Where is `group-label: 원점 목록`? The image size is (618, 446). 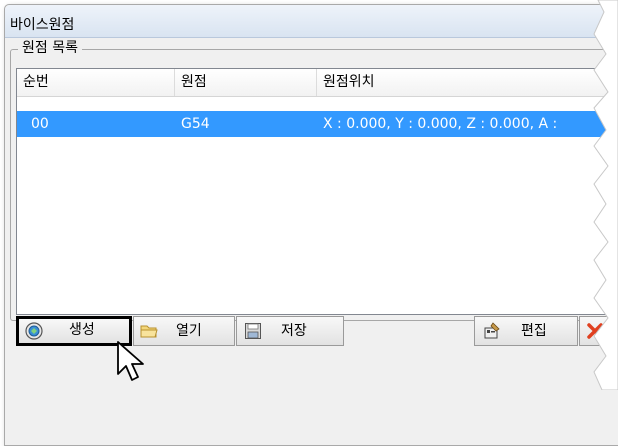 group-label: 원점 목록 is located at coordinates (50, 48).